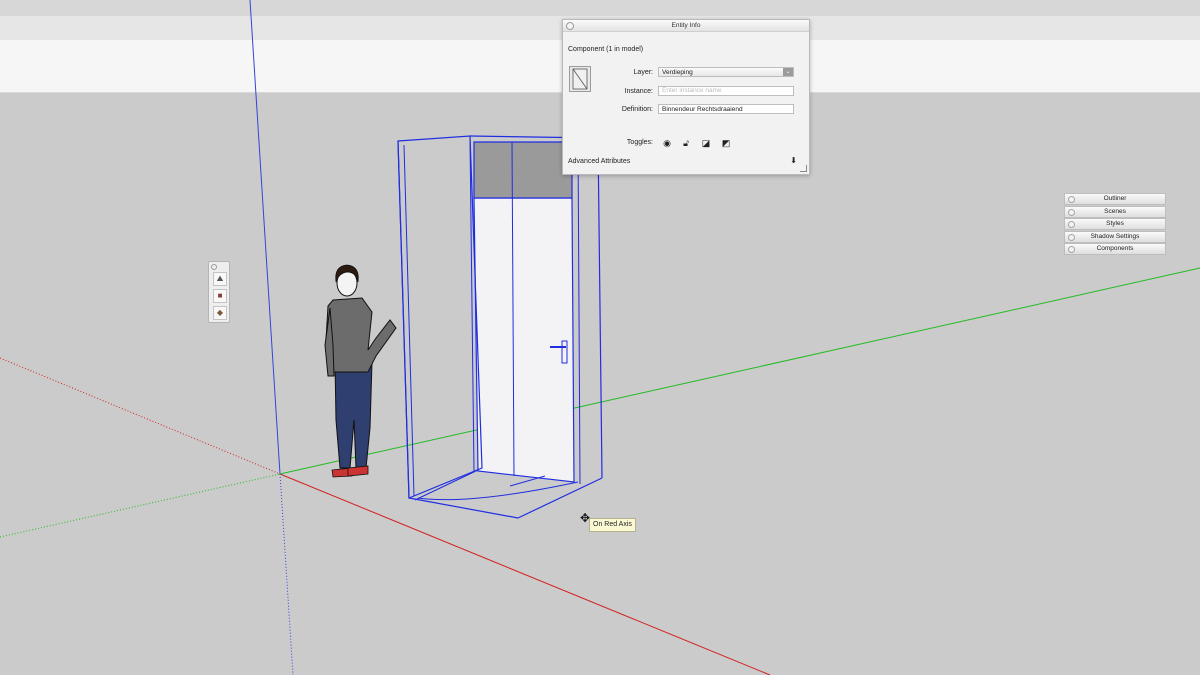 The width and height of the screenshot is (1200, 675). I want to click on door-component, so click(500, 327).